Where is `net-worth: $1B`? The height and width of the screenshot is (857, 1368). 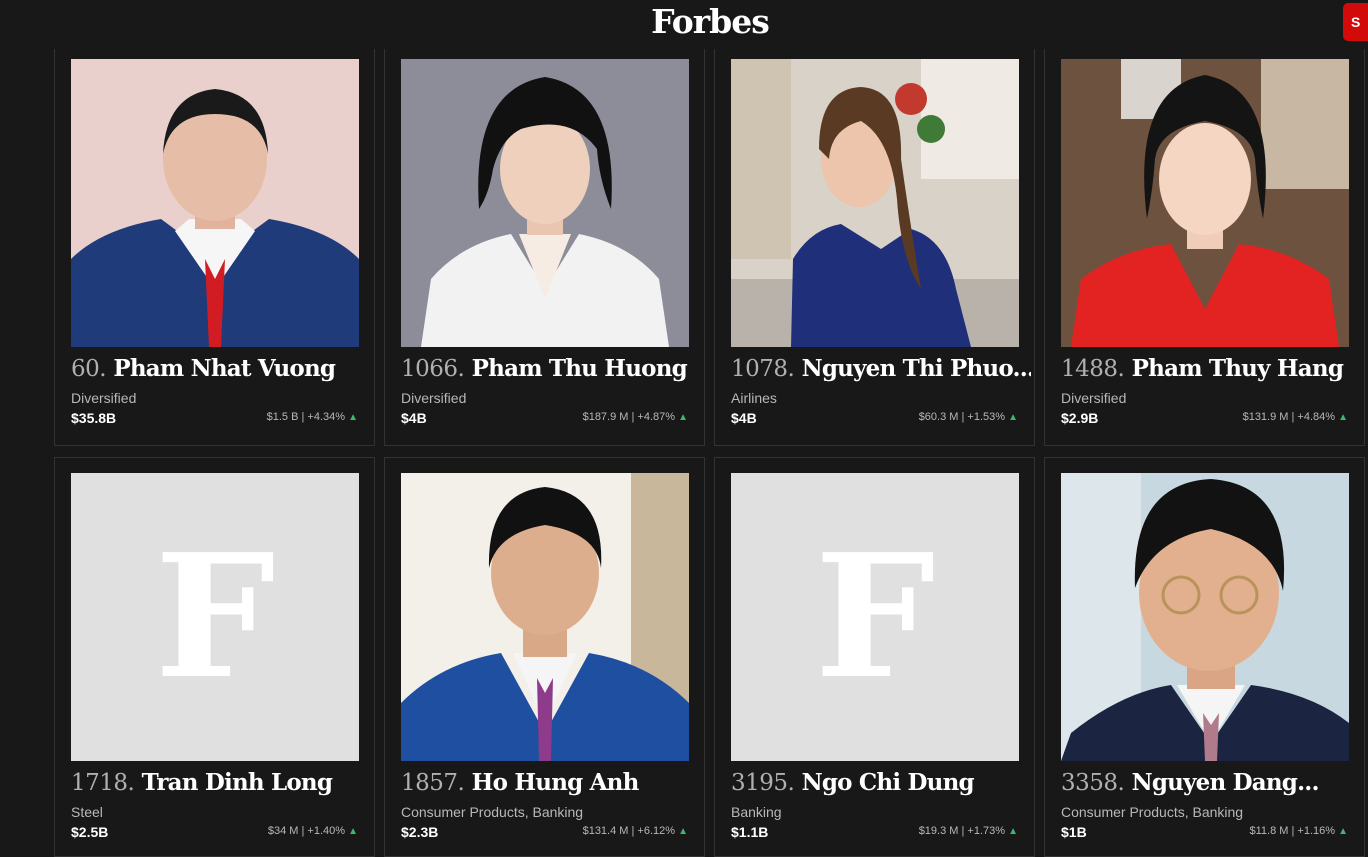
net-worth: $1B is located at coordinates (1074, 832).